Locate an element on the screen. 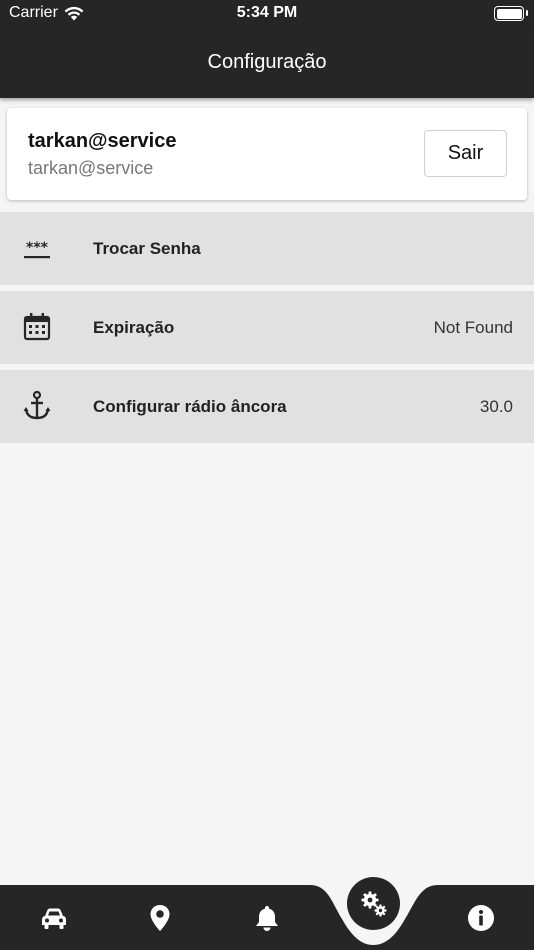 Image resolution: width=534 pixels, height=950 pixels. account-name: tarkan@service is located at coordinates (102, 141).